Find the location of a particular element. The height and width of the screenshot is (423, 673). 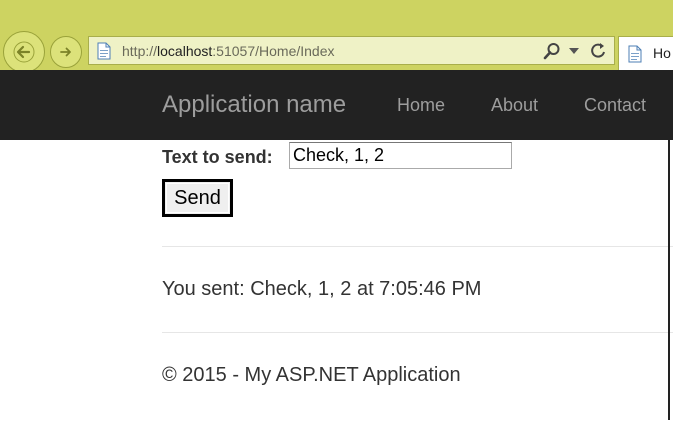

refresh-icon is located at coordinates (599, 51).